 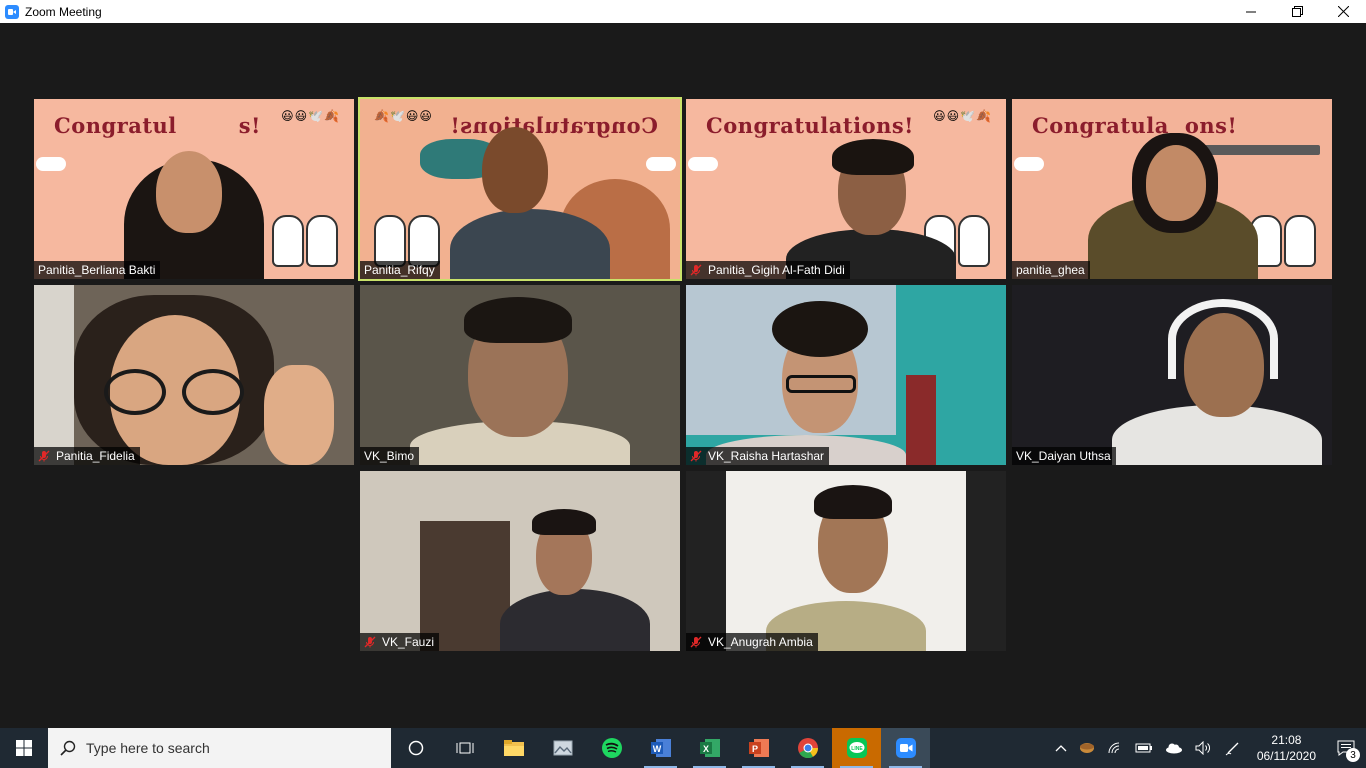 I want to click on participant-name: VK_Anugrah Ambia, so click(x=760, y=642).